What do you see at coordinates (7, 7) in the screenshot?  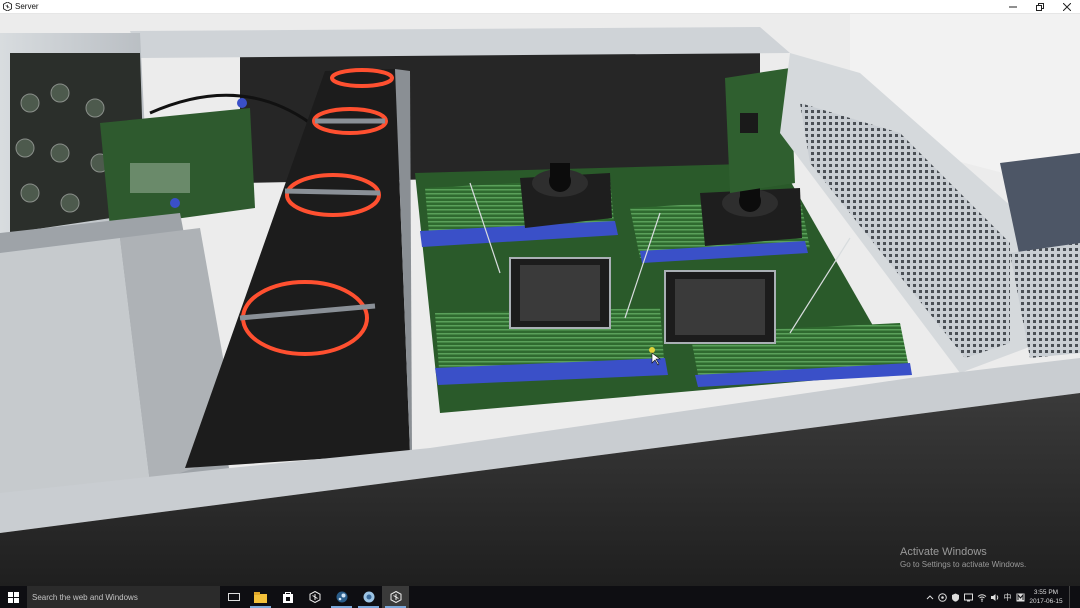 I see `unity-app-icon` at bounding box center [7, 7].